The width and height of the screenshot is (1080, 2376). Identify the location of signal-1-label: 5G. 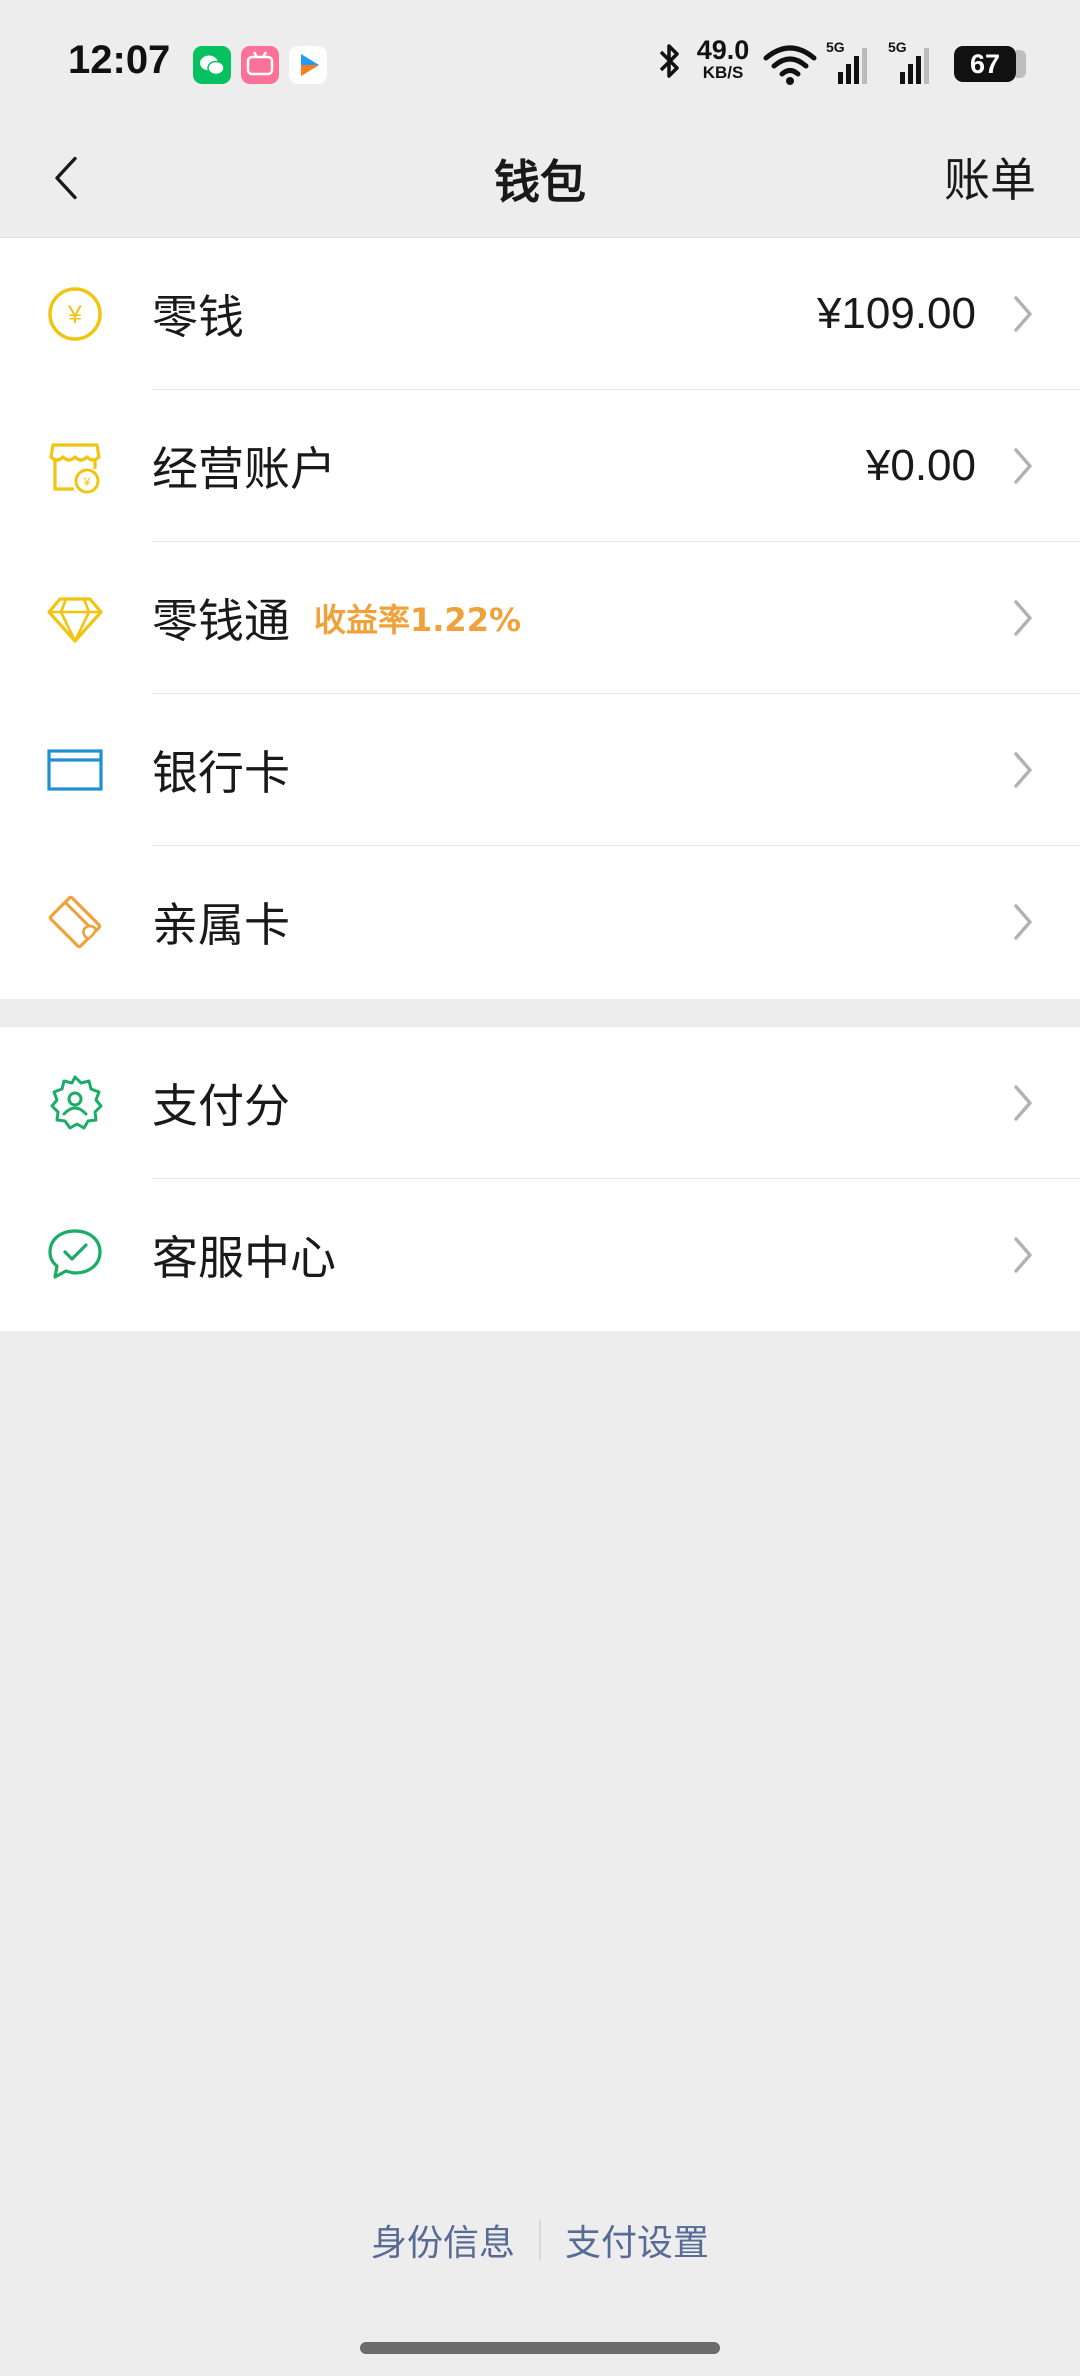
(835, 47).